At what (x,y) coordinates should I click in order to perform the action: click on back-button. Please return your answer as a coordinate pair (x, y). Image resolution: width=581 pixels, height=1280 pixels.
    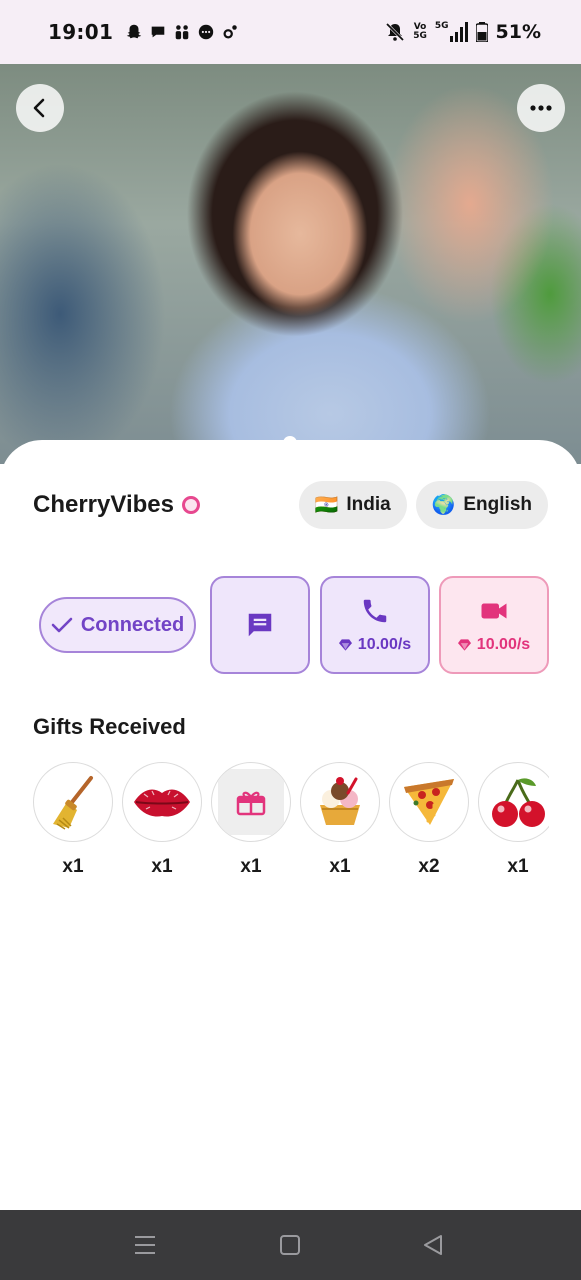
    Looking at the image, I should click on (40, 108).